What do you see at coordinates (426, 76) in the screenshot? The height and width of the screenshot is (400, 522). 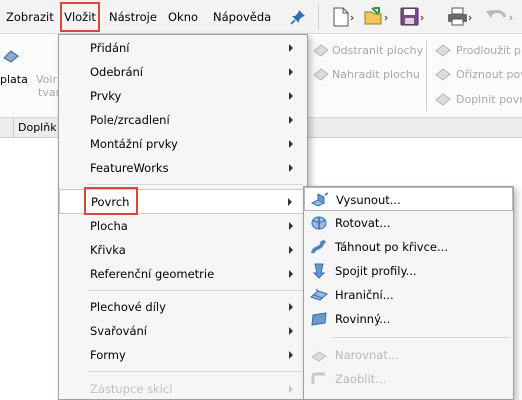 I see `ribbon-separator` at bounding box center [426, 76].